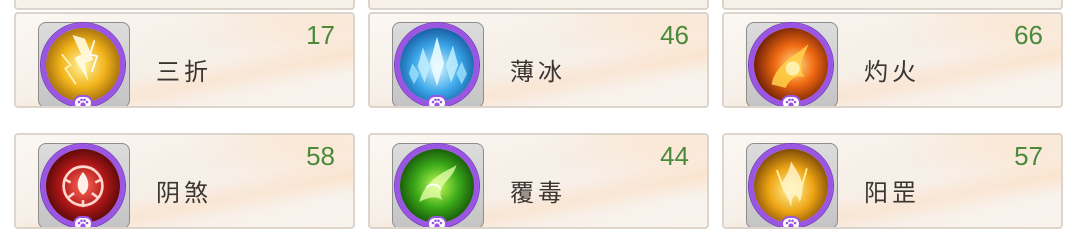 This screenshot has width=1080, height=249. I want to click on skill-count: 17, so click(320, 35).